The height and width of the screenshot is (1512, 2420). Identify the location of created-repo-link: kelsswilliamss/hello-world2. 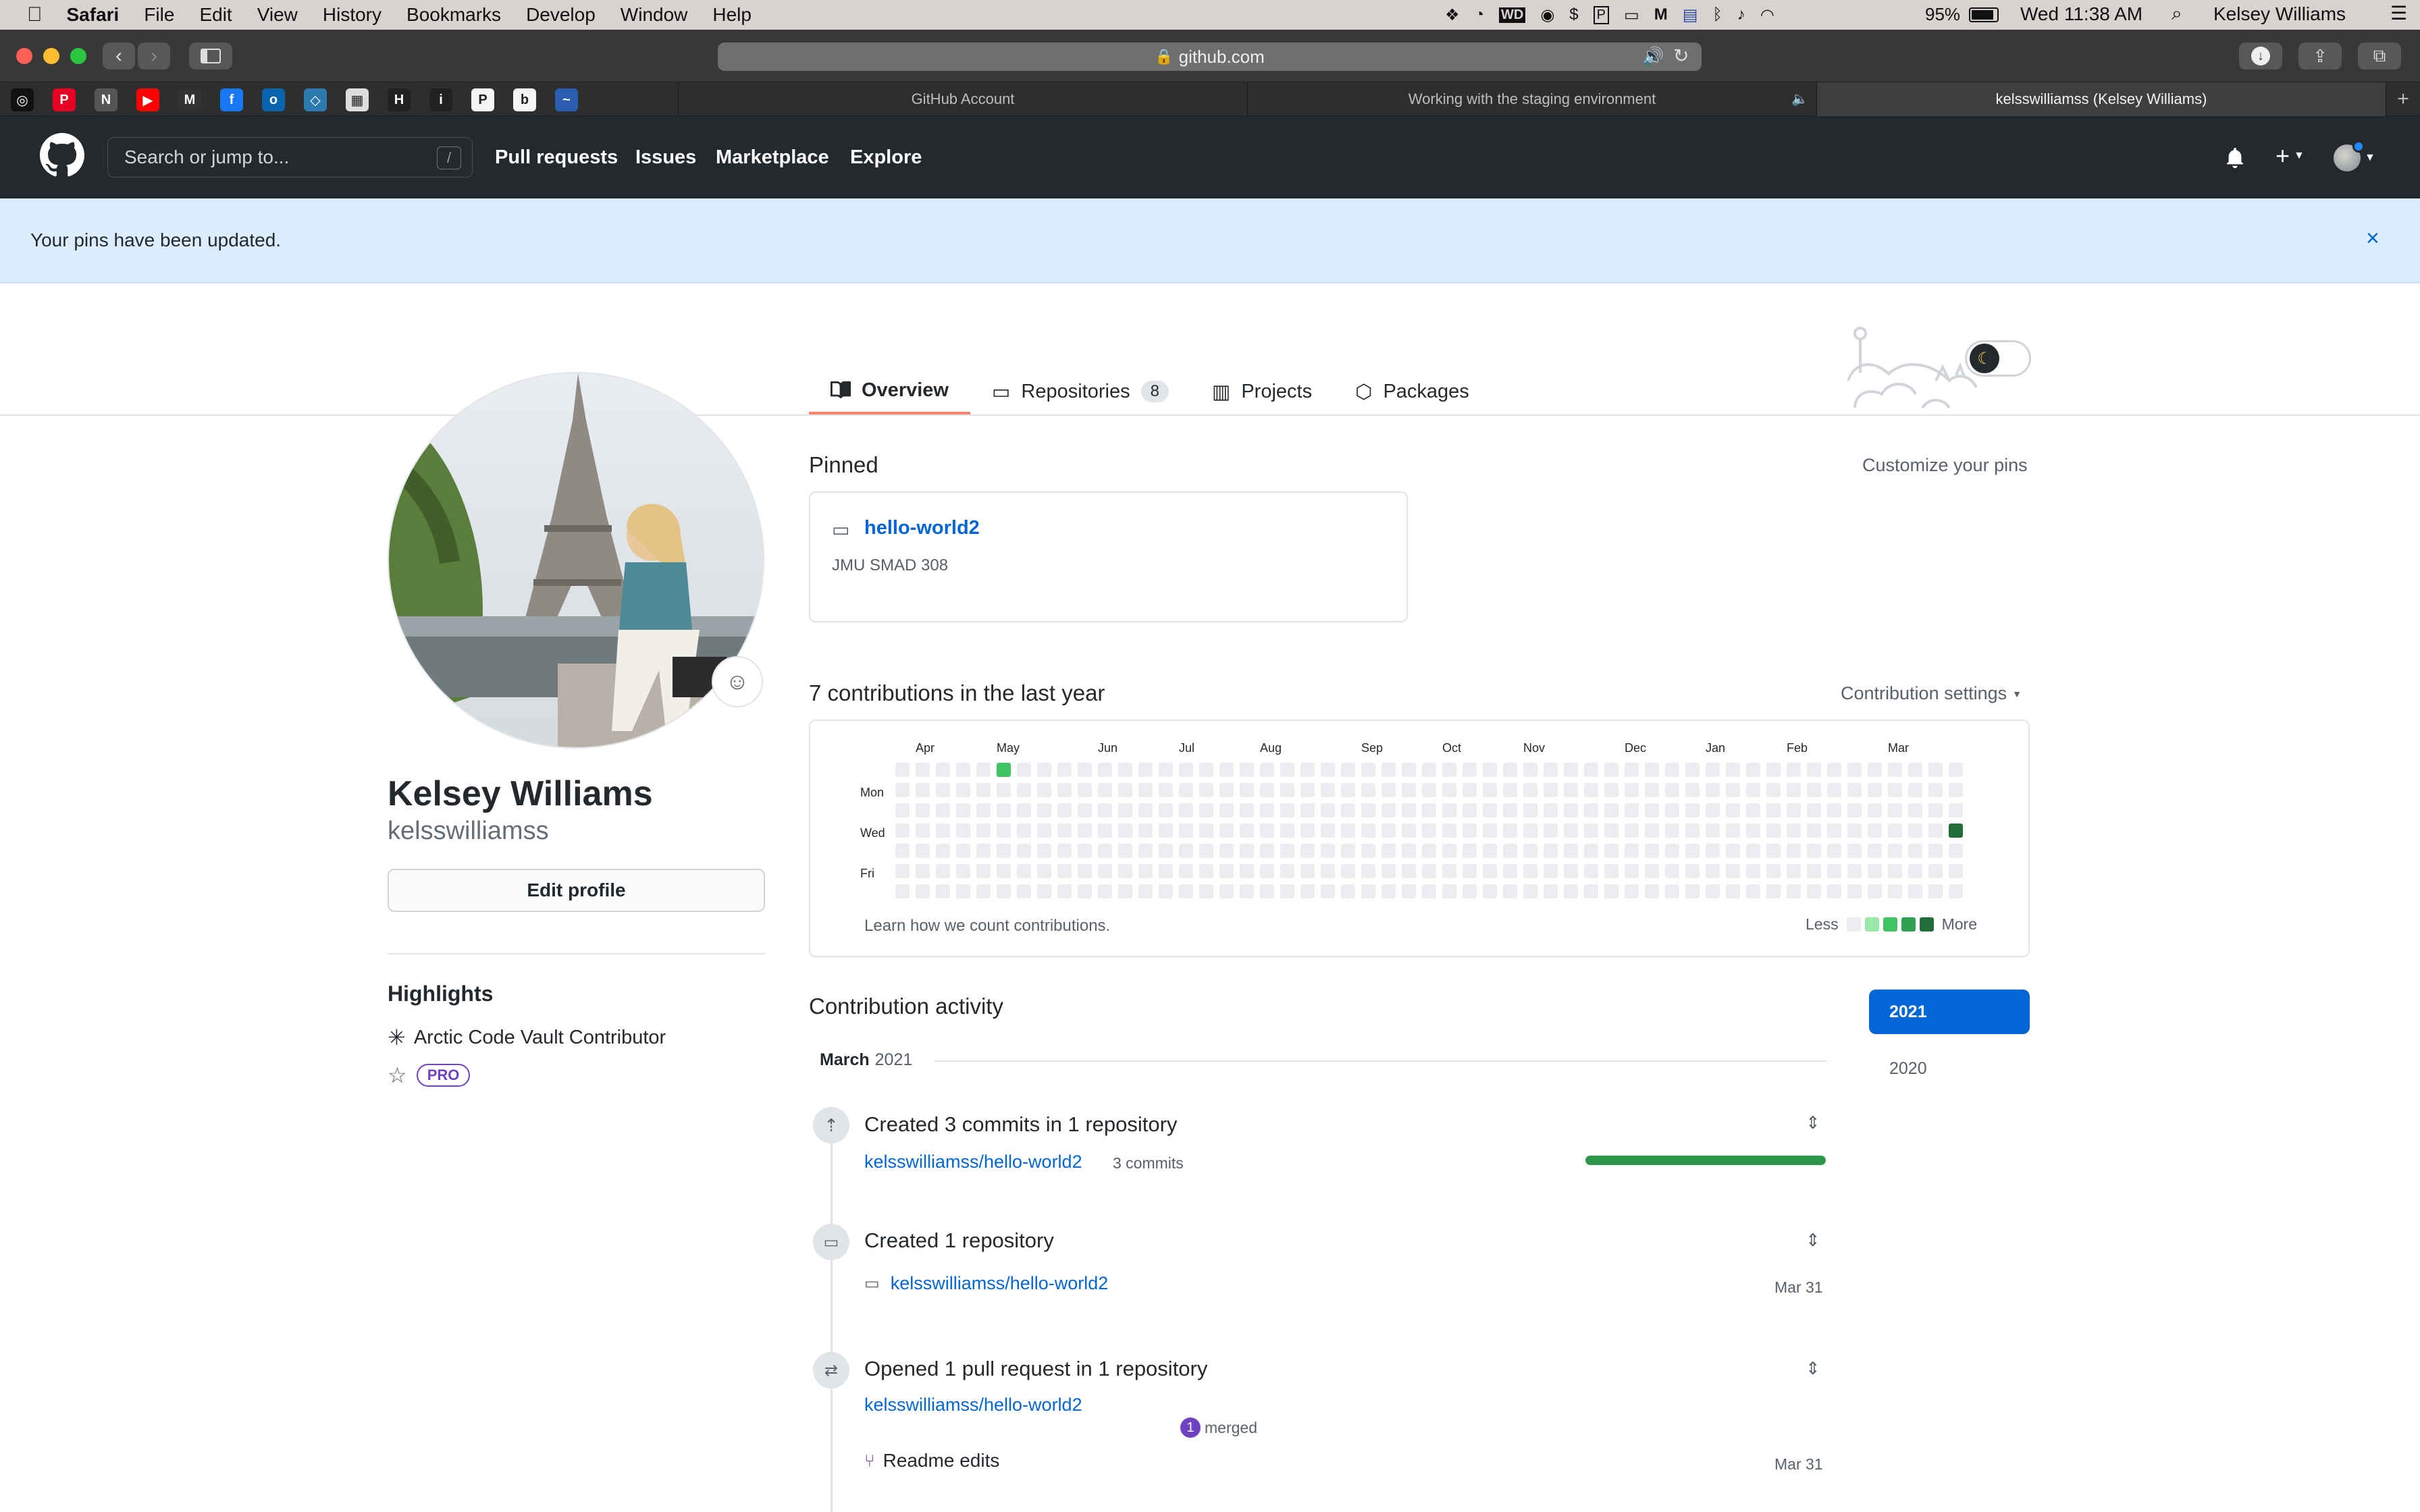
(1000, 1283).